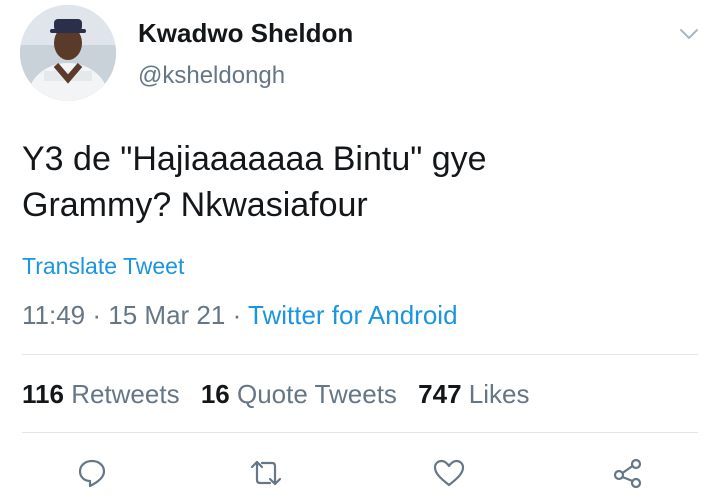  I want to click on share-button, so click(628, 473).